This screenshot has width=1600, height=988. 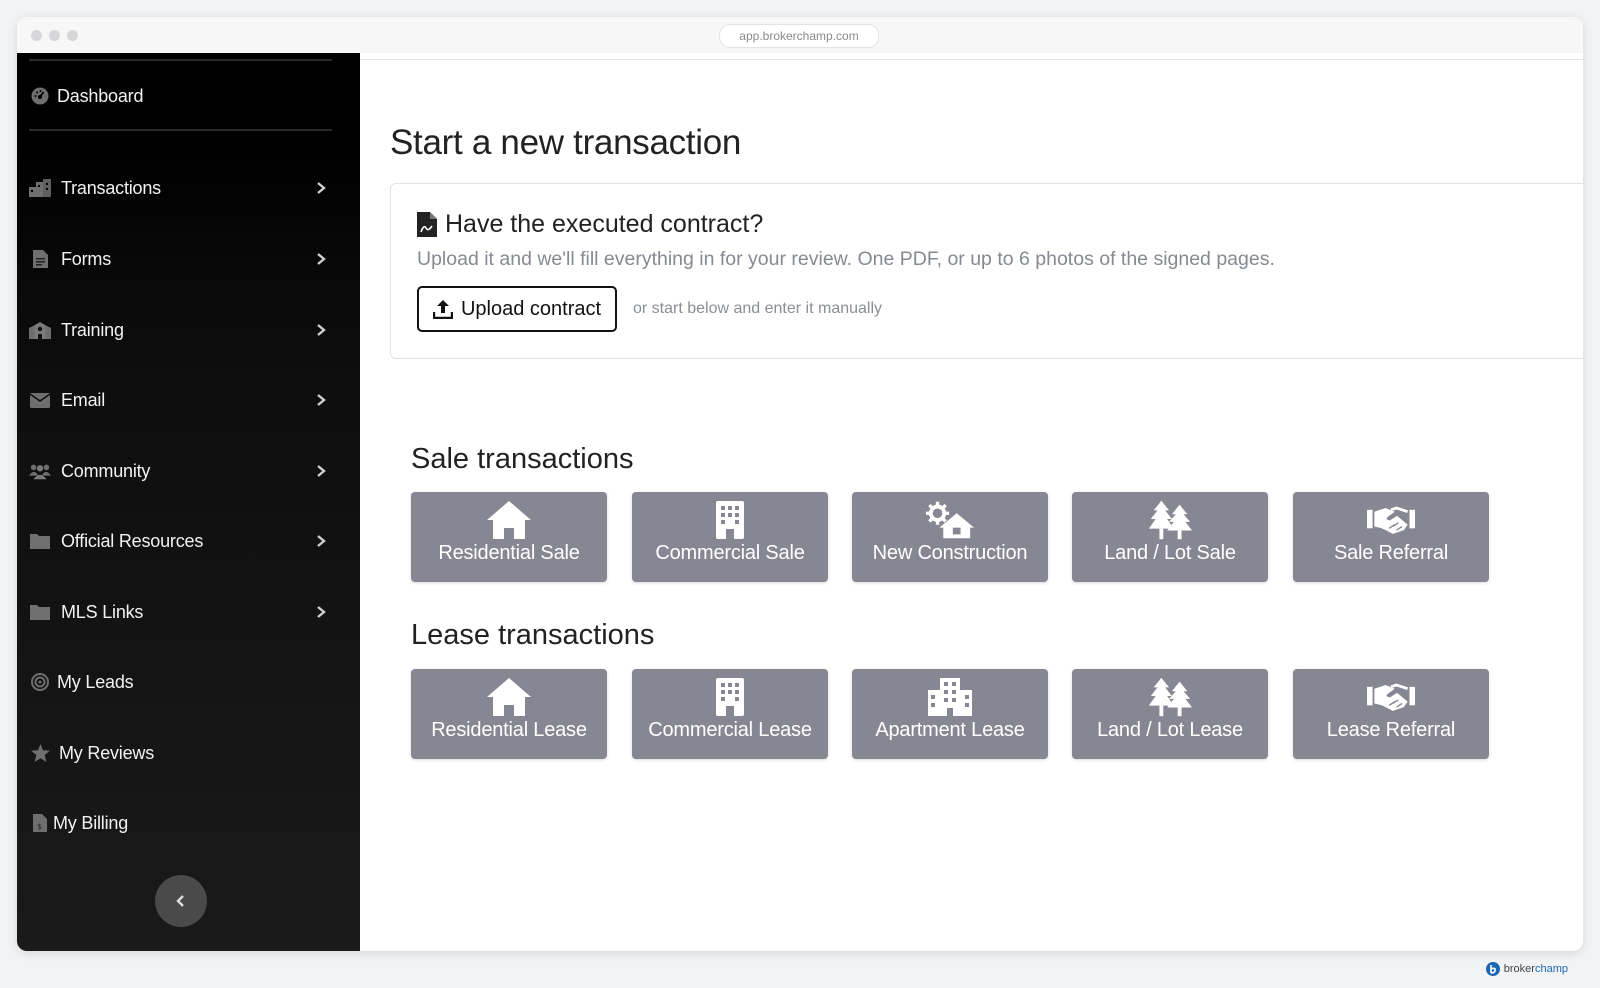 What do you see at coordinates (106, 470) in the screenshot?
I see `sidebar-item-label: Community` at bounding box center [106, 470].